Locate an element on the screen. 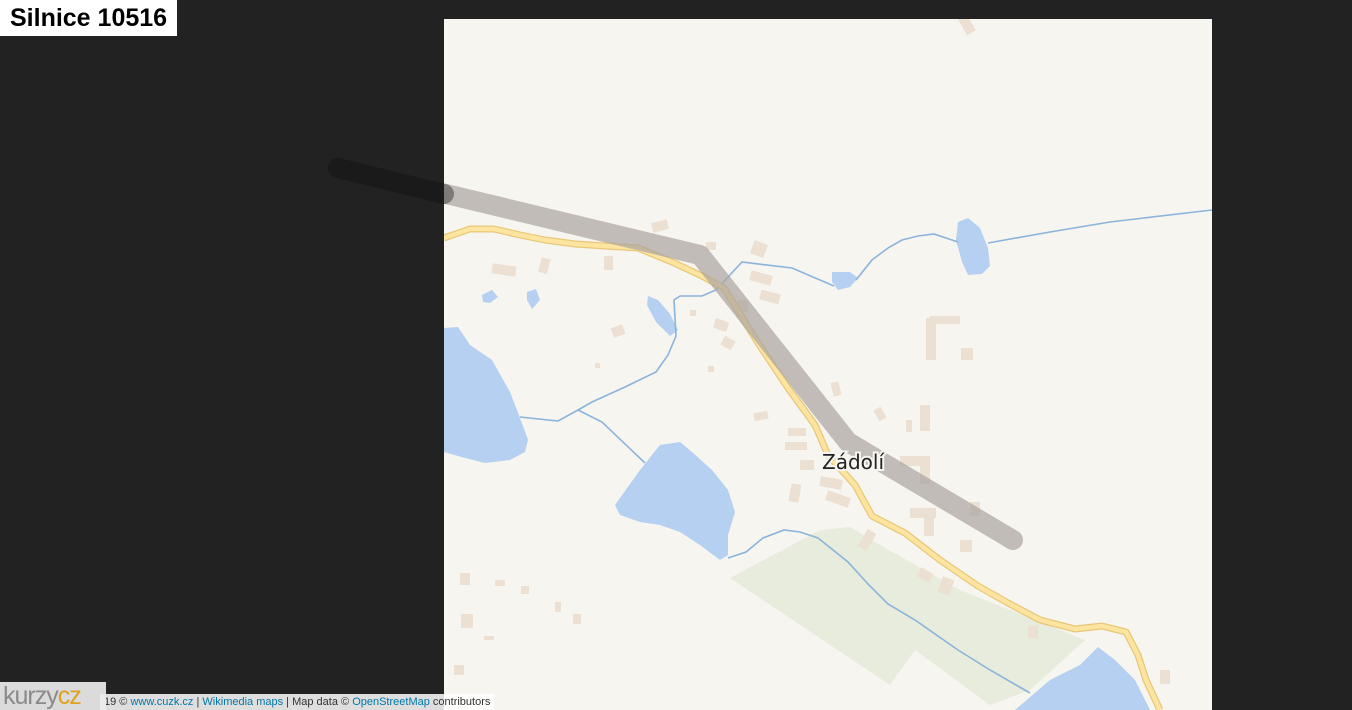 The width and height of the screenshot is (1352, 710). logo-text-cz: cz is located at coordinates (69, 696).